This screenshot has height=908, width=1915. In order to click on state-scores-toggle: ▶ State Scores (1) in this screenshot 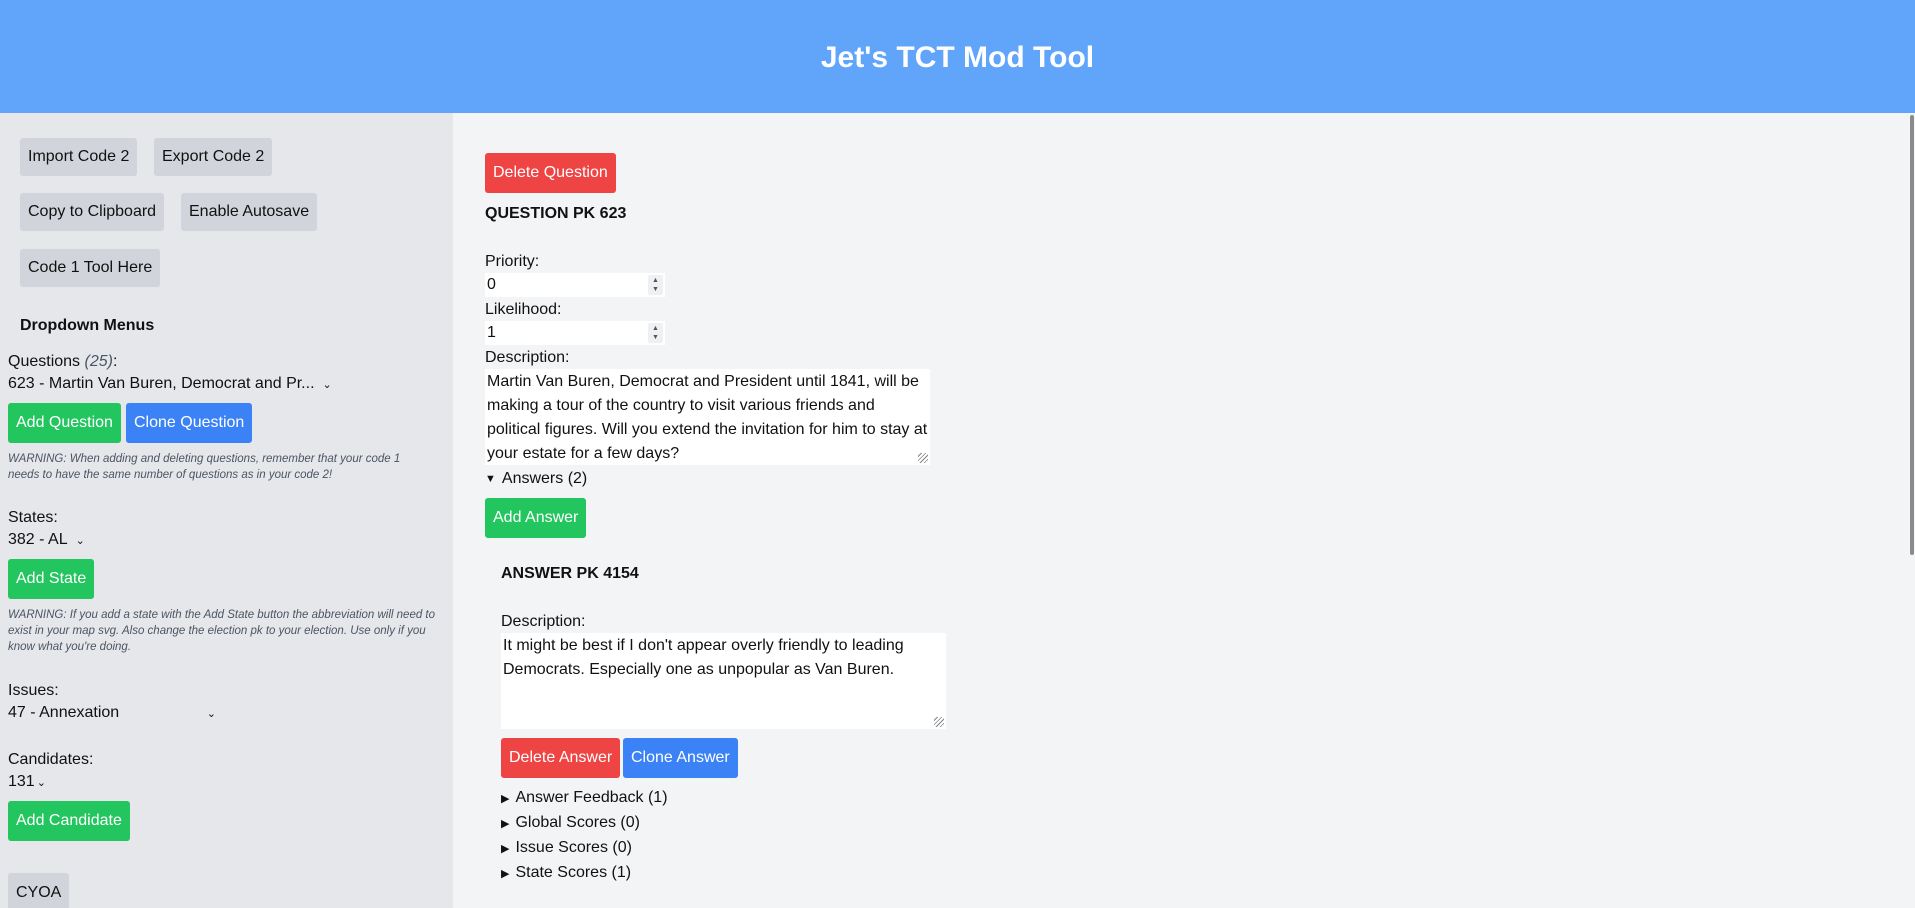, I will do `click(566, 873)`.